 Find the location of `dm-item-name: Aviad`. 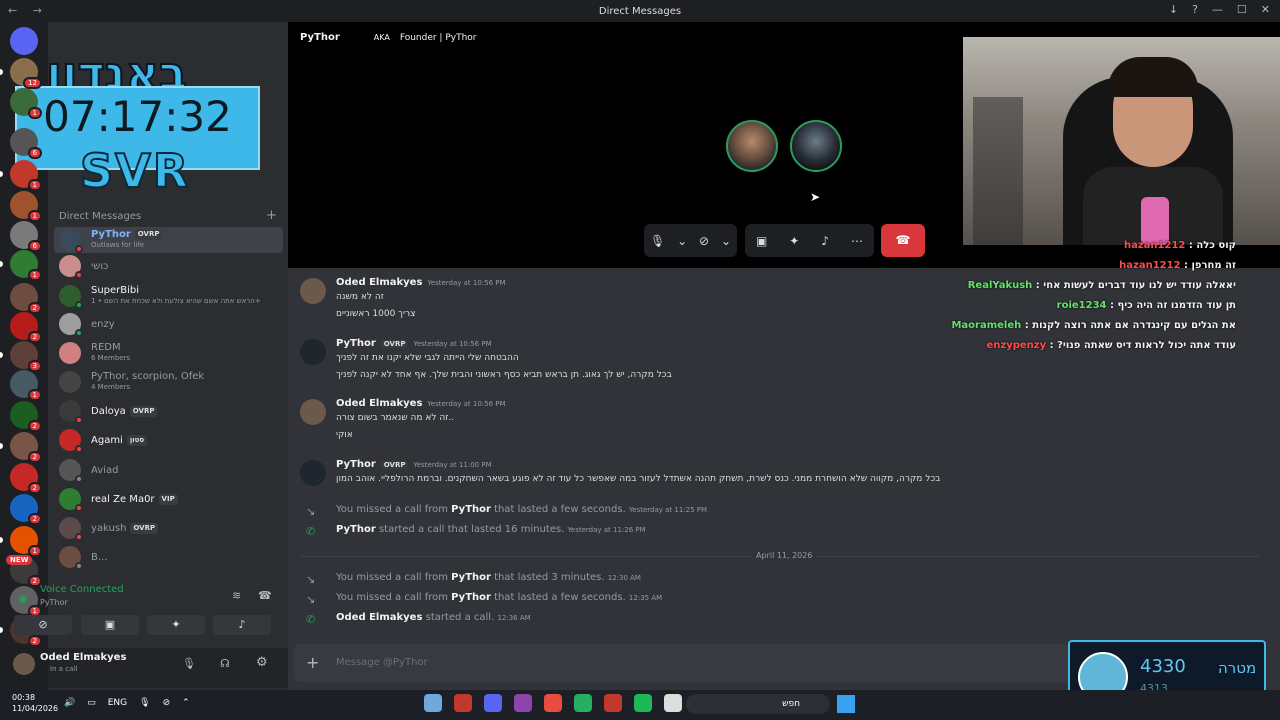

dm-item-name: Aviad is located at coordinates (105, 470).